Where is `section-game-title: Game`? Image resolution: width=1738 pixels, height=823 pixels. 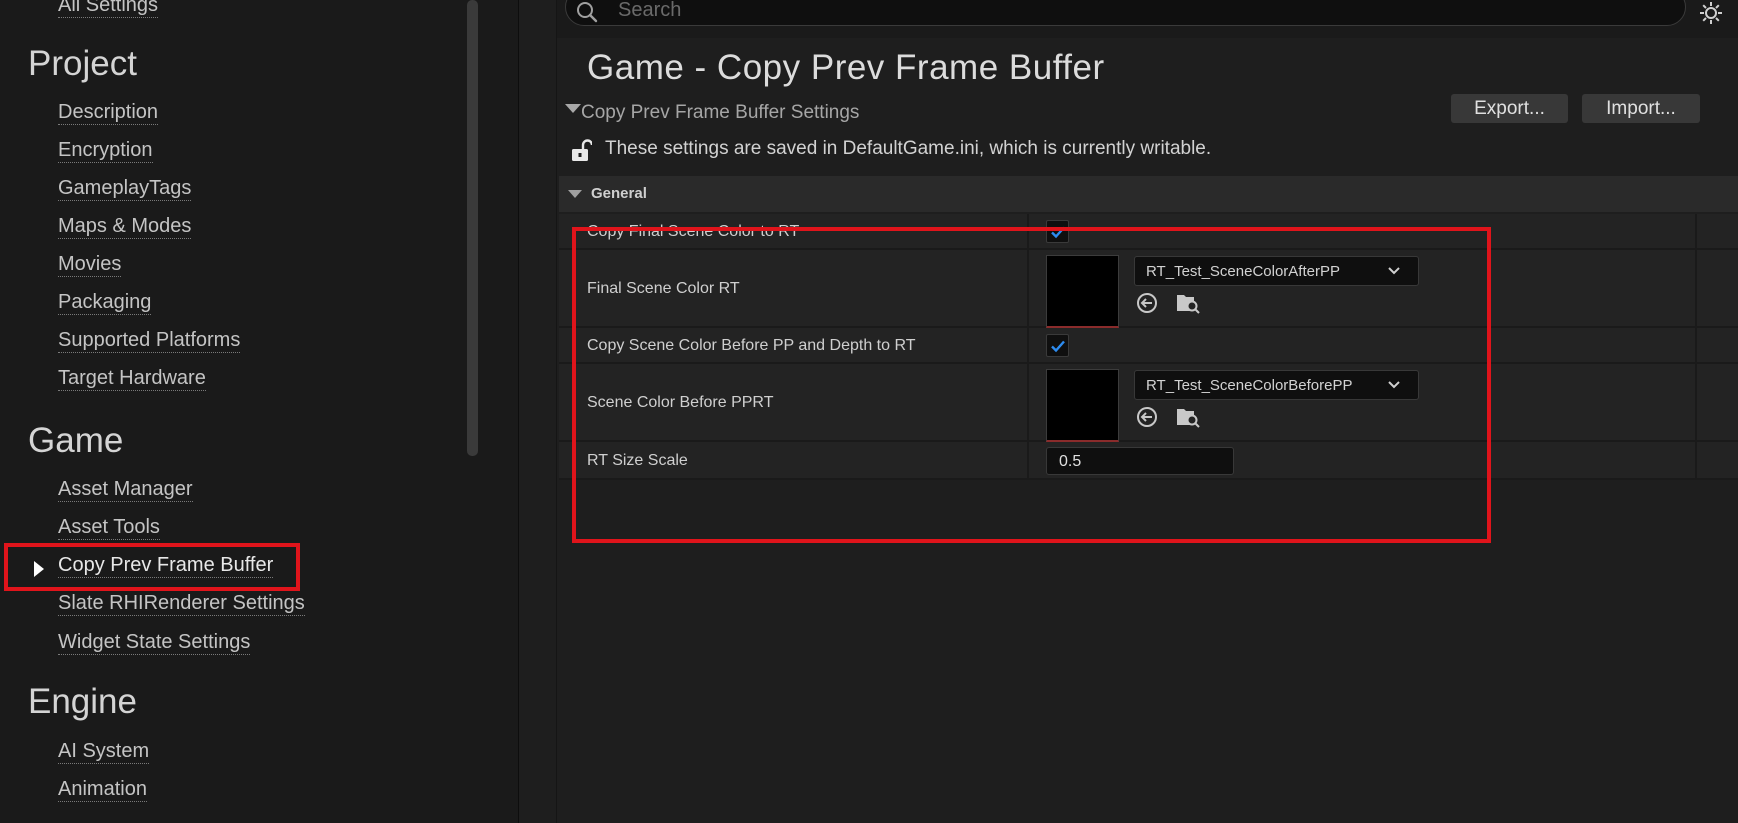 section-game-title: Game is located at coordinates (76, 440).